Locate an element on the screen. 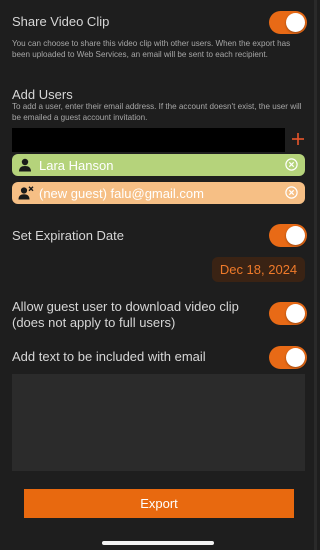  email-text-toggle is located at coordinates (288, 357).